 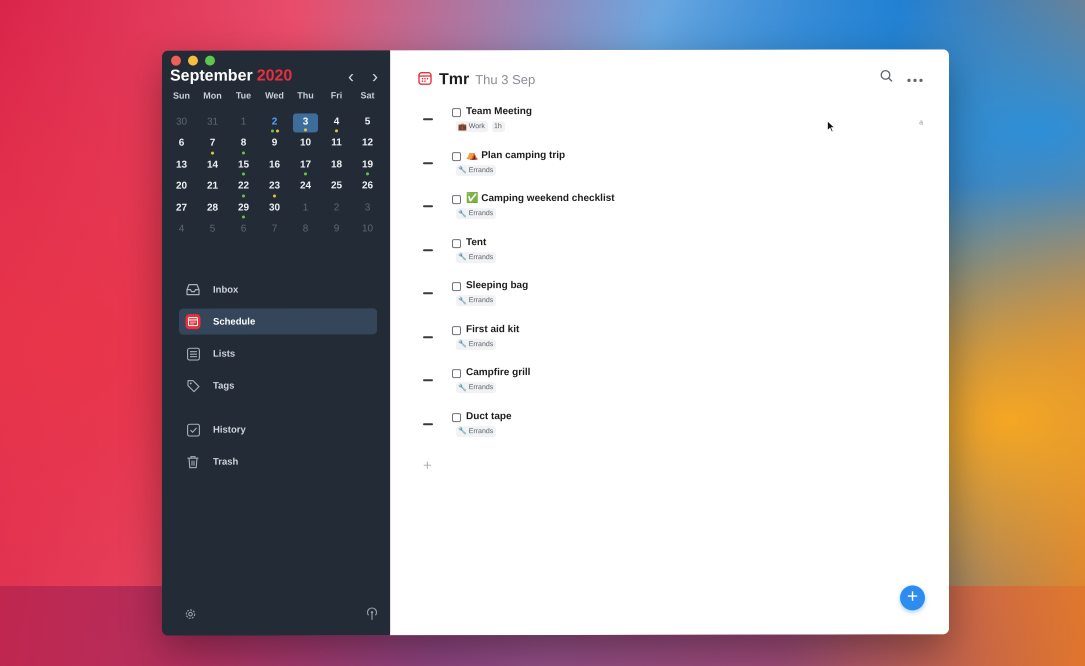 What do you see at coordinates (676, 300) in the screenshot?
I see `task-row: Sleeping bag 🔧 Errands` at bounding box center [676, 300].